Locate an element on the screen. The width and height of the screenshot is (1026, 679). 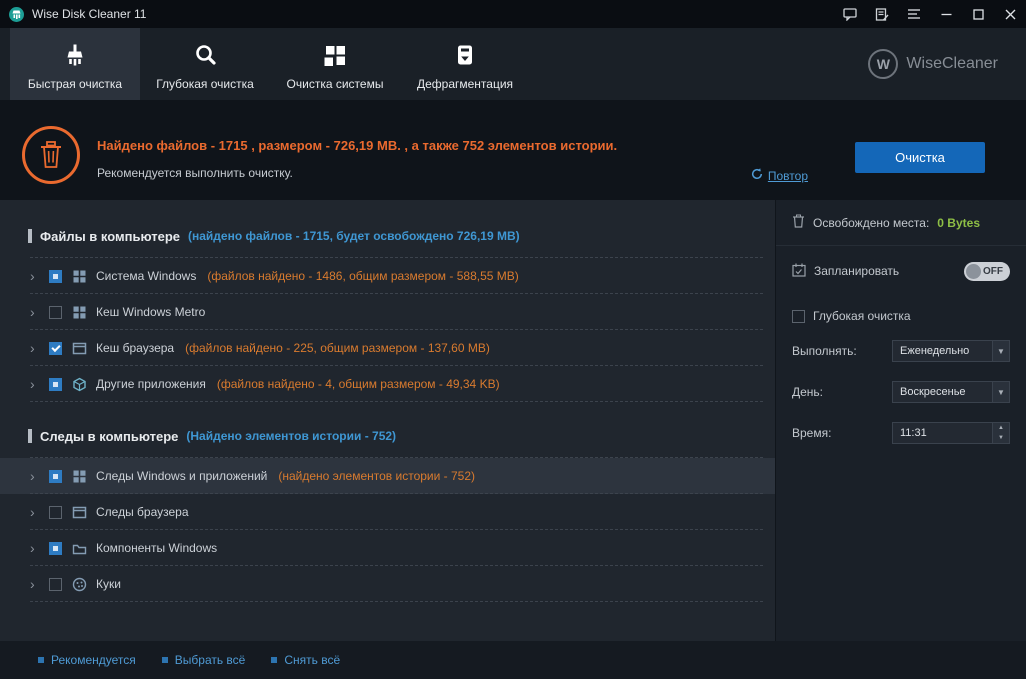
run-frequency-label: Выполнять: is located at coordinates (824, 351).